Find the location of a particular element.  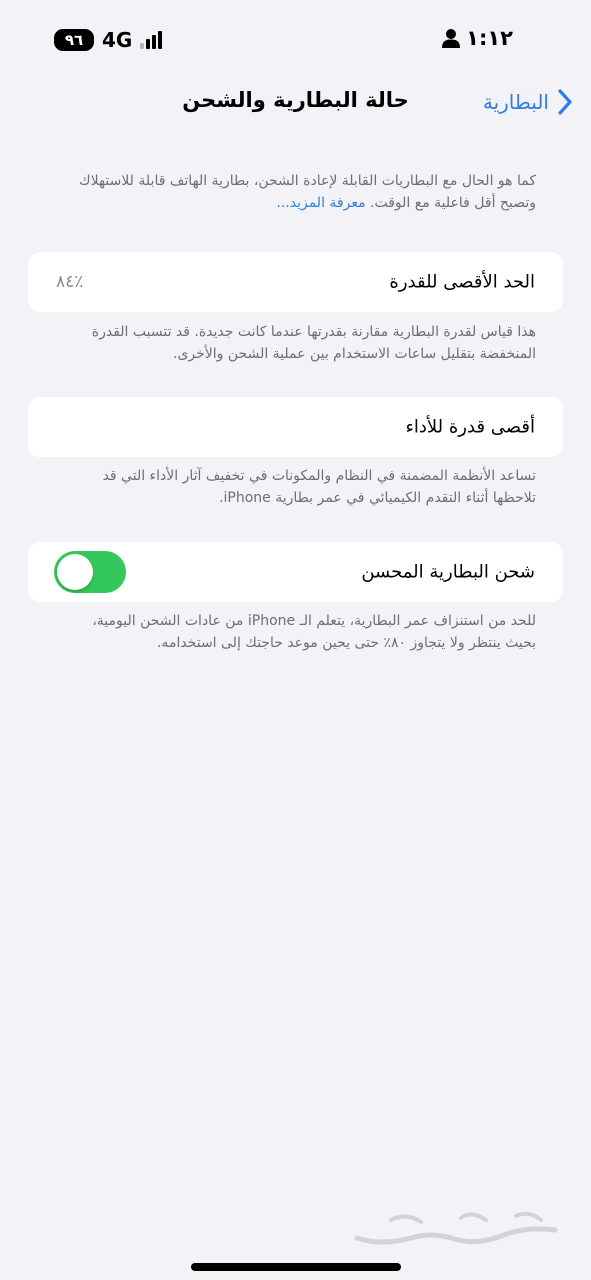

watermark-logo is located at coordinates (456, 1228).